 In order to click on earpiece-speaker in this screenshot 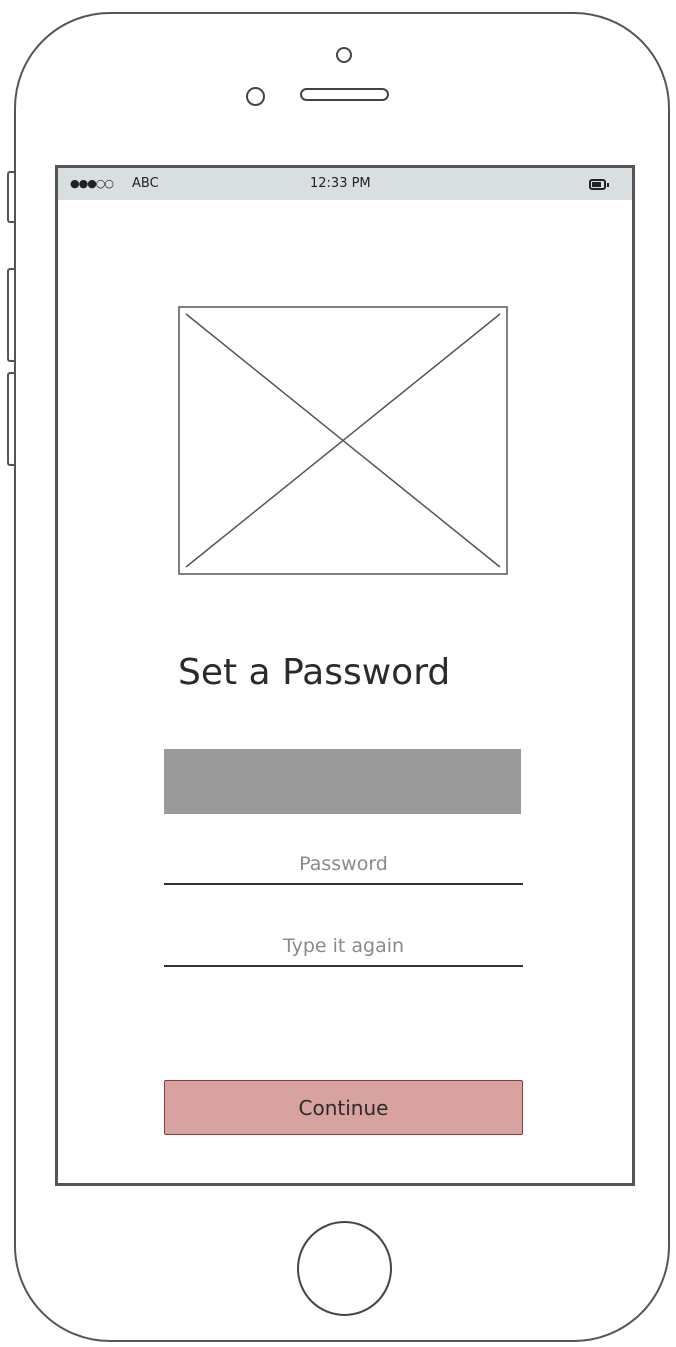, I will do `click(344, 94)`.